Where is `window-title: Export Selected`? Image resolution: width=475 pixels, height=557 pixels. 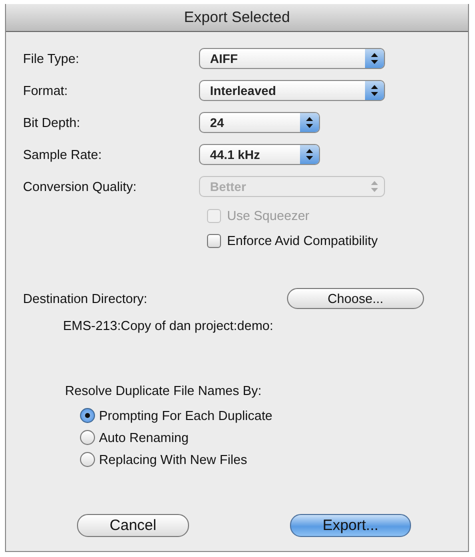 window-title: Export Selected is located at coordinates (237, 18).